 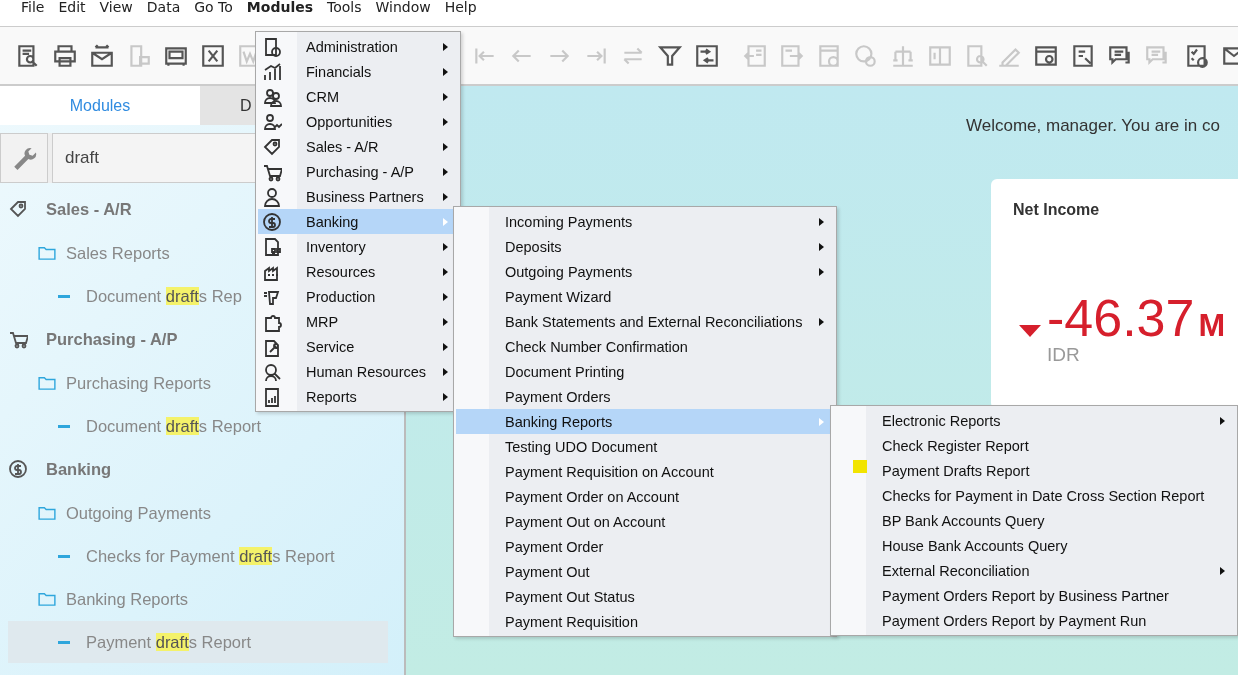 What do you see at coordinates (272, 196) in the screenshot?
I see `partners-icon` at bounding box center [272, 196].